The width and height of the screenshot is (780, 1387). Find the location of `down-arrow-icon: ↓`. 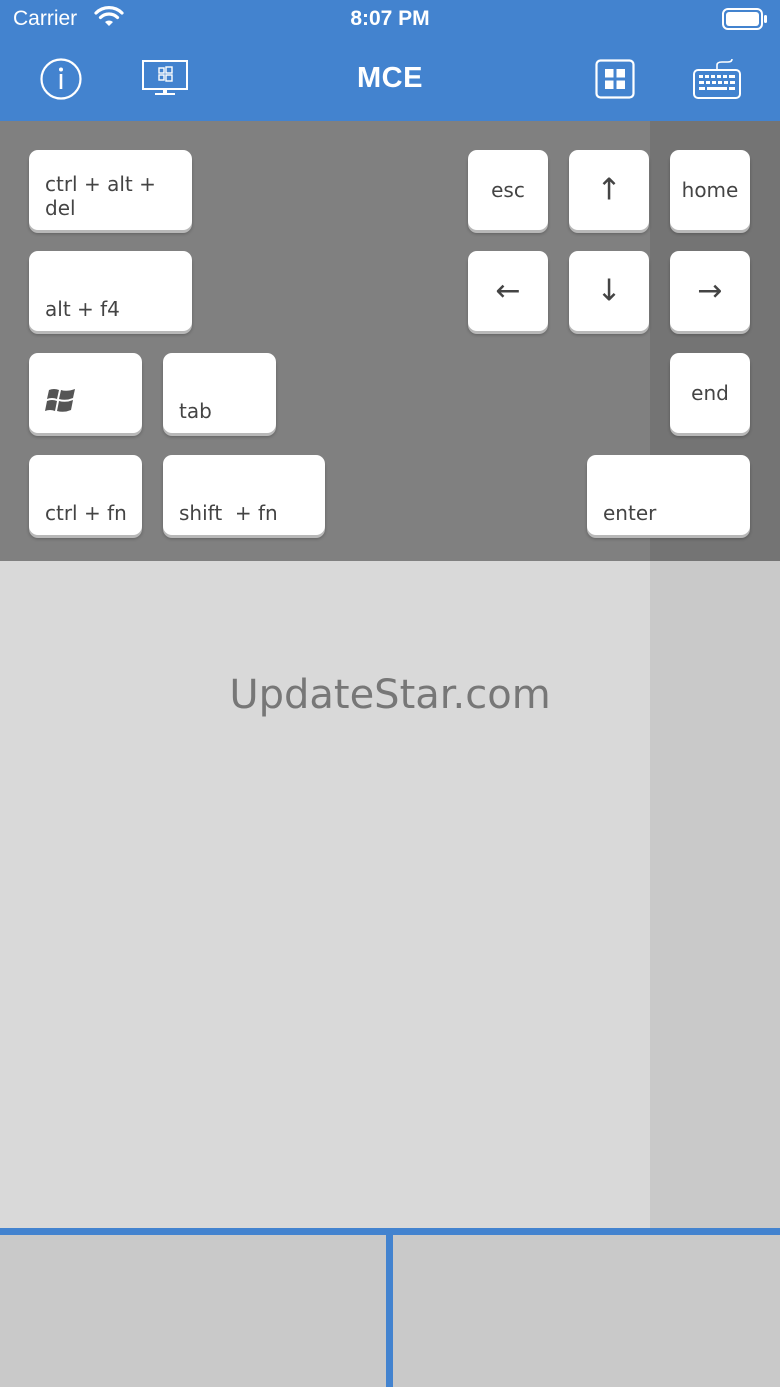

down-arrow-icon: ↓ is located at coordinates (609, 291).